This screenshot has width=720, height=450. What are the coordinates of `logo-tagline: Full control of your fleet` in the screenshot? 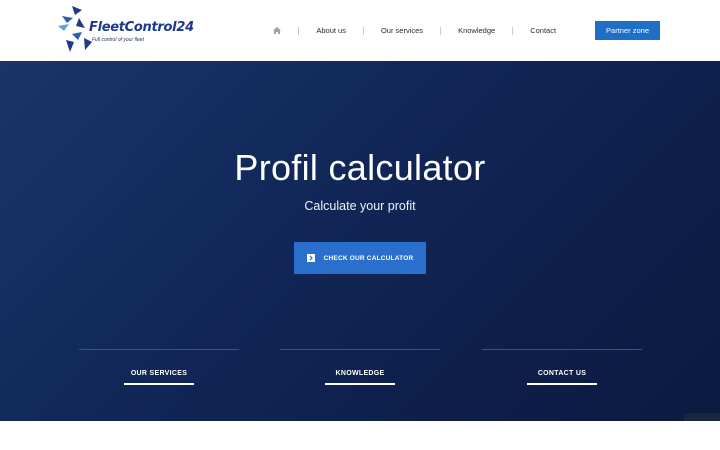 It's located at (118, 40).